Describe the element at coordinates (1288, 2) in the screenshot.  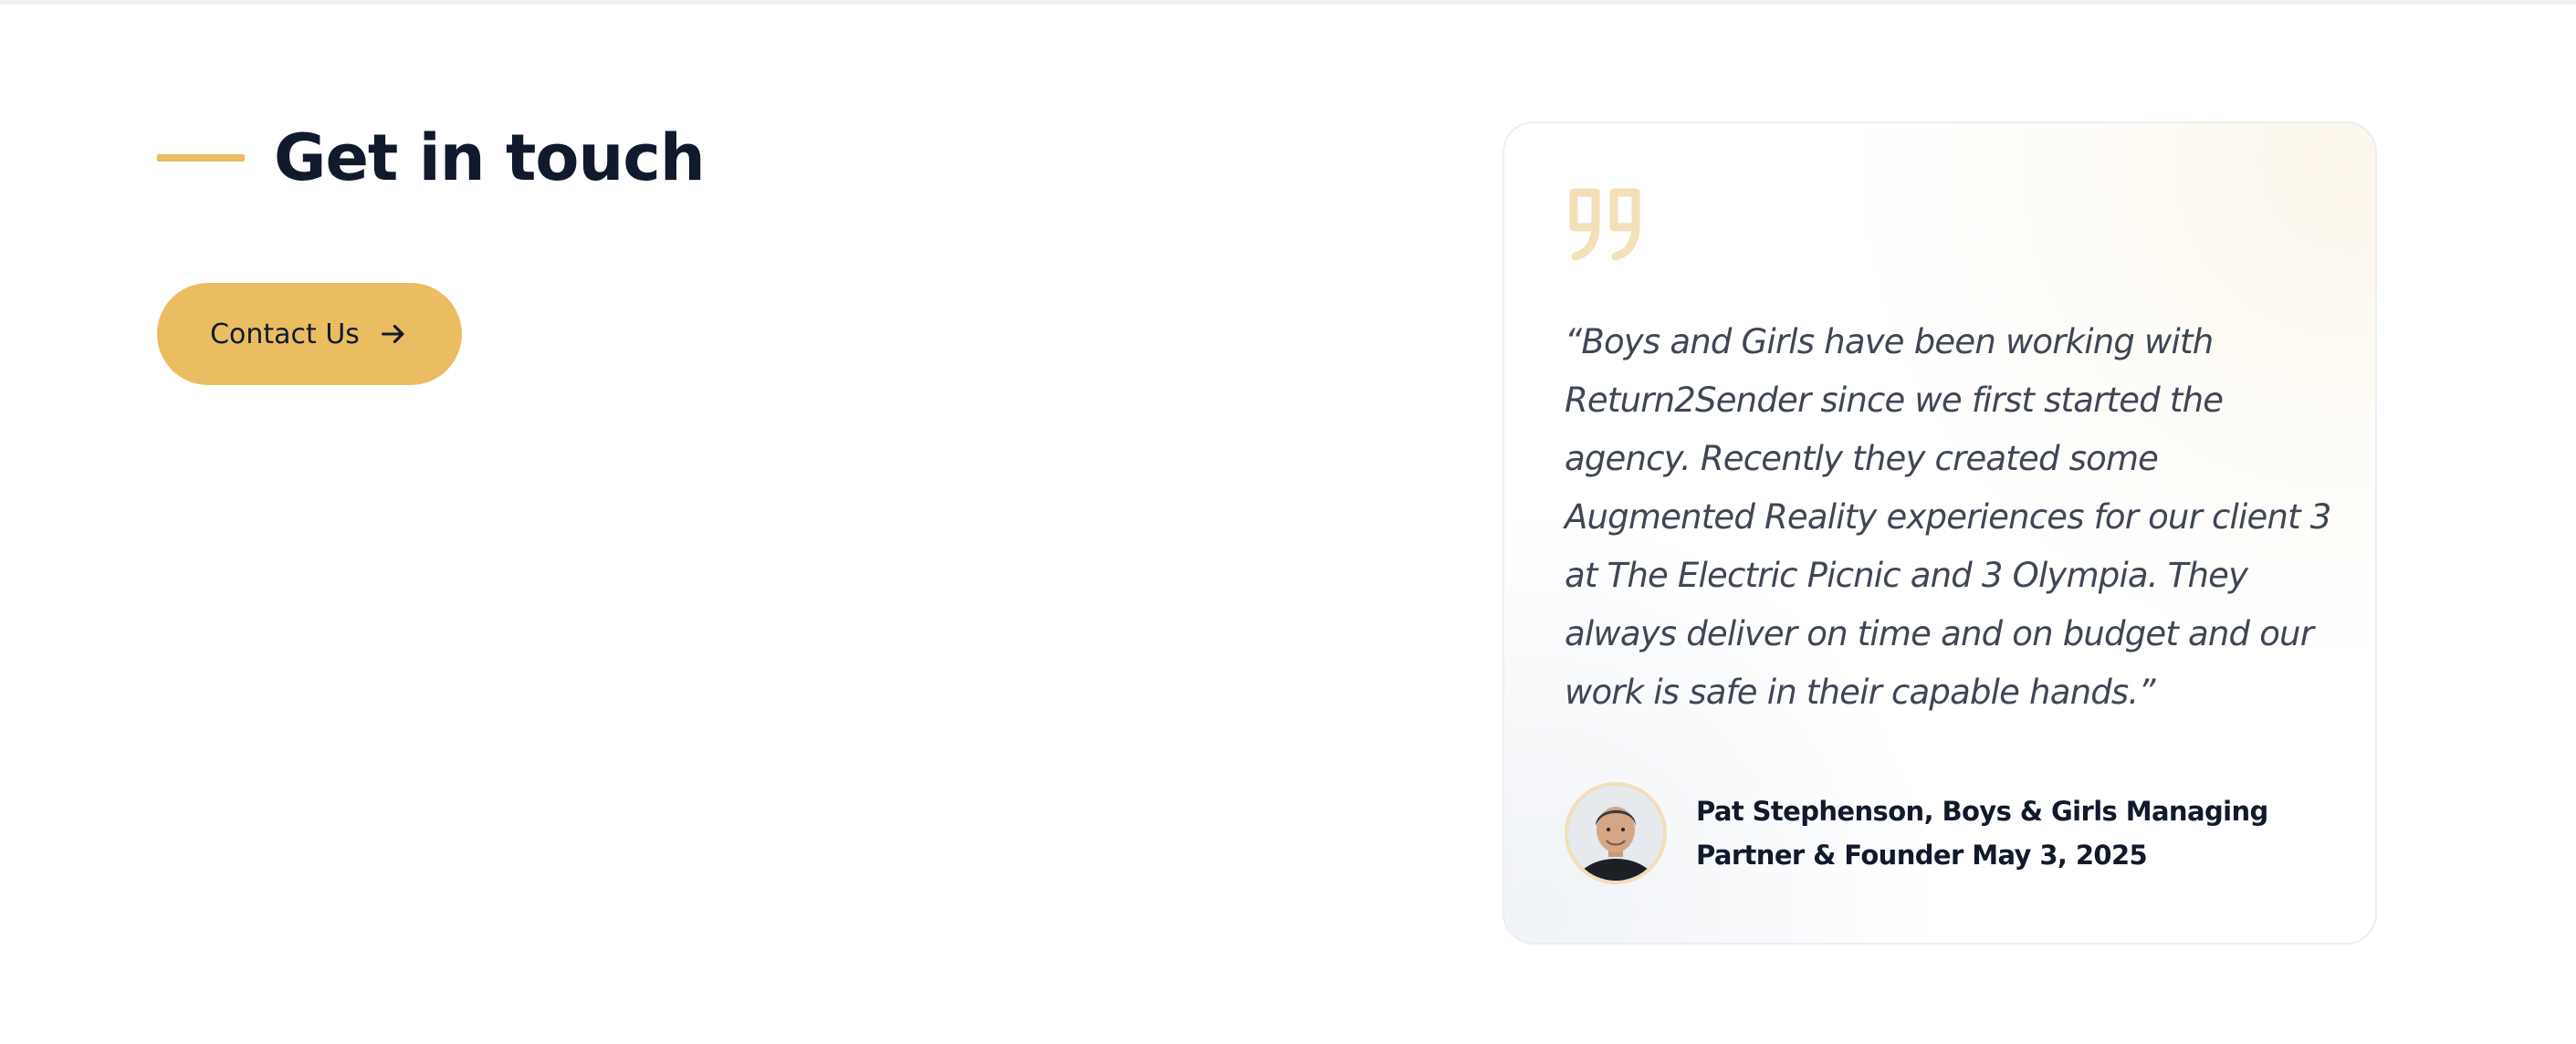
I see `top-divider` at that location.